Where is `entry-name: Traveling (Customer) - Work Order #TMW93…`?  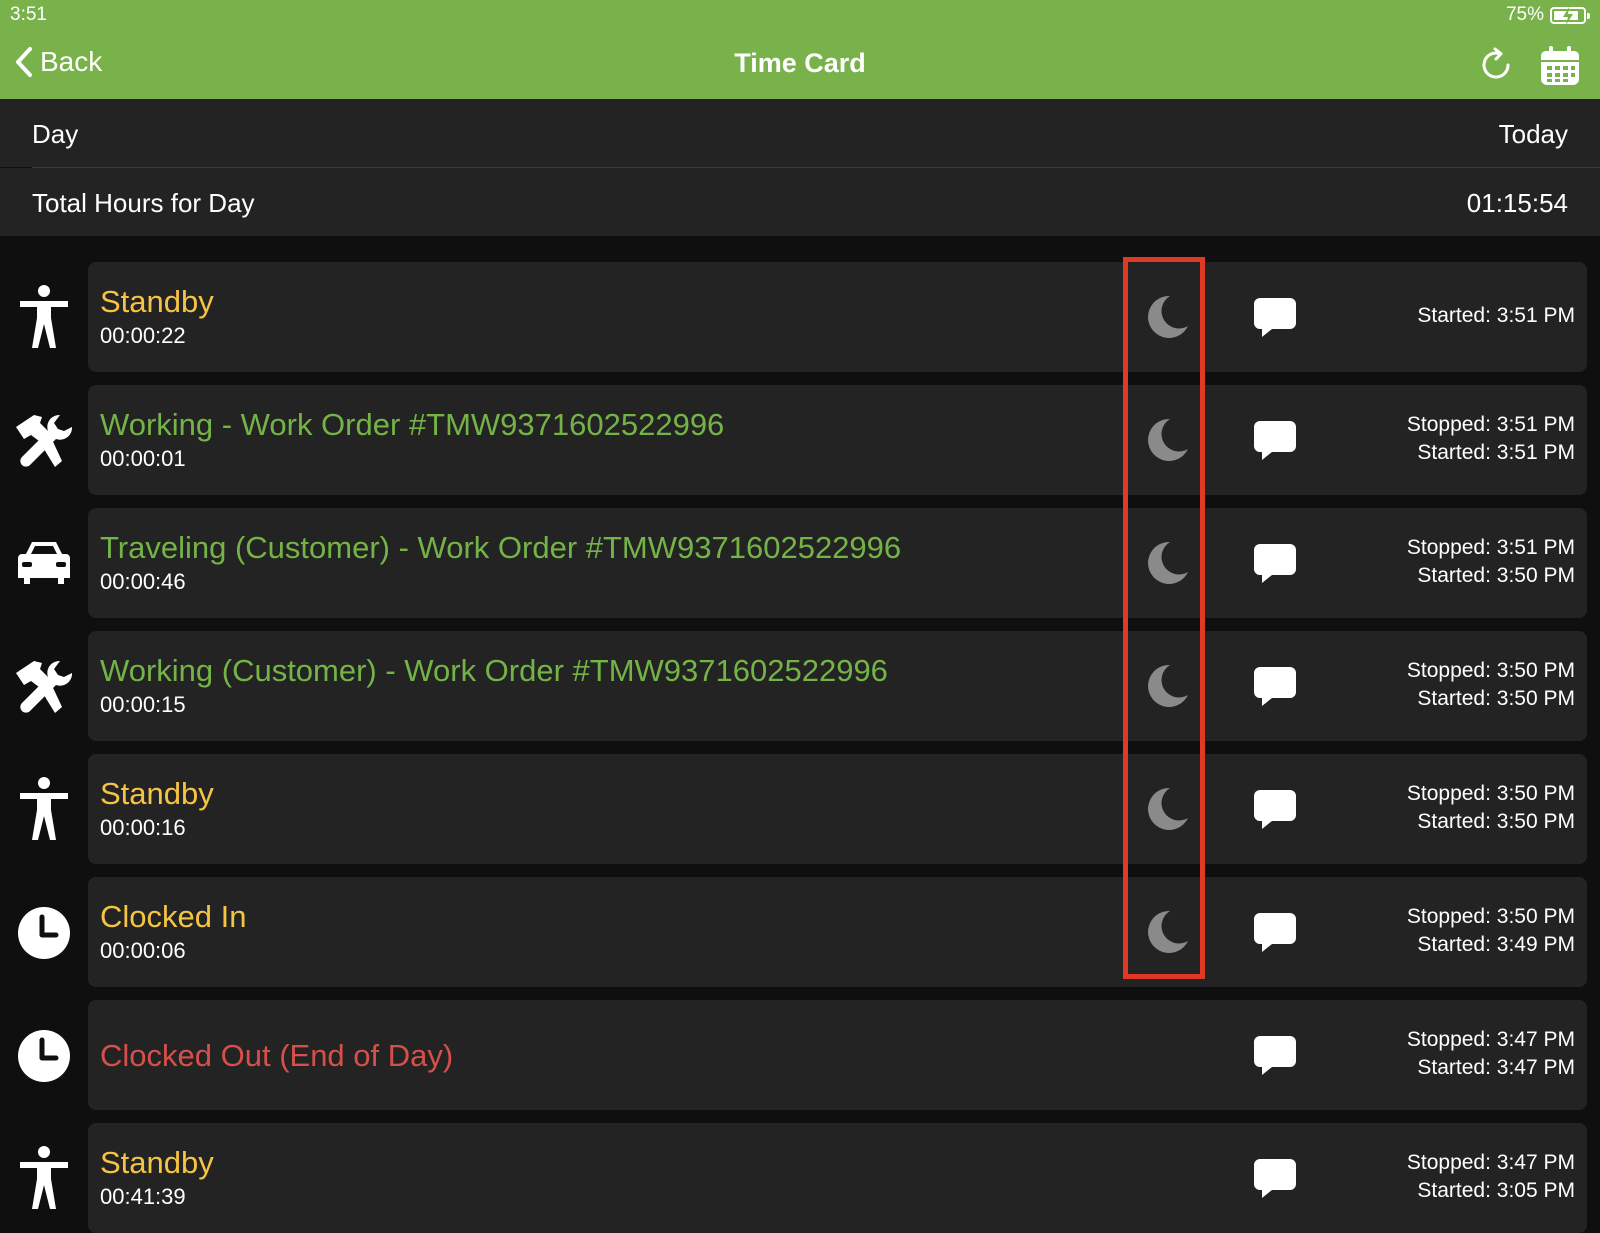
entry-name: Traveling (Customer) - Work Order #TMW93… is located at coordinates (501, 547).